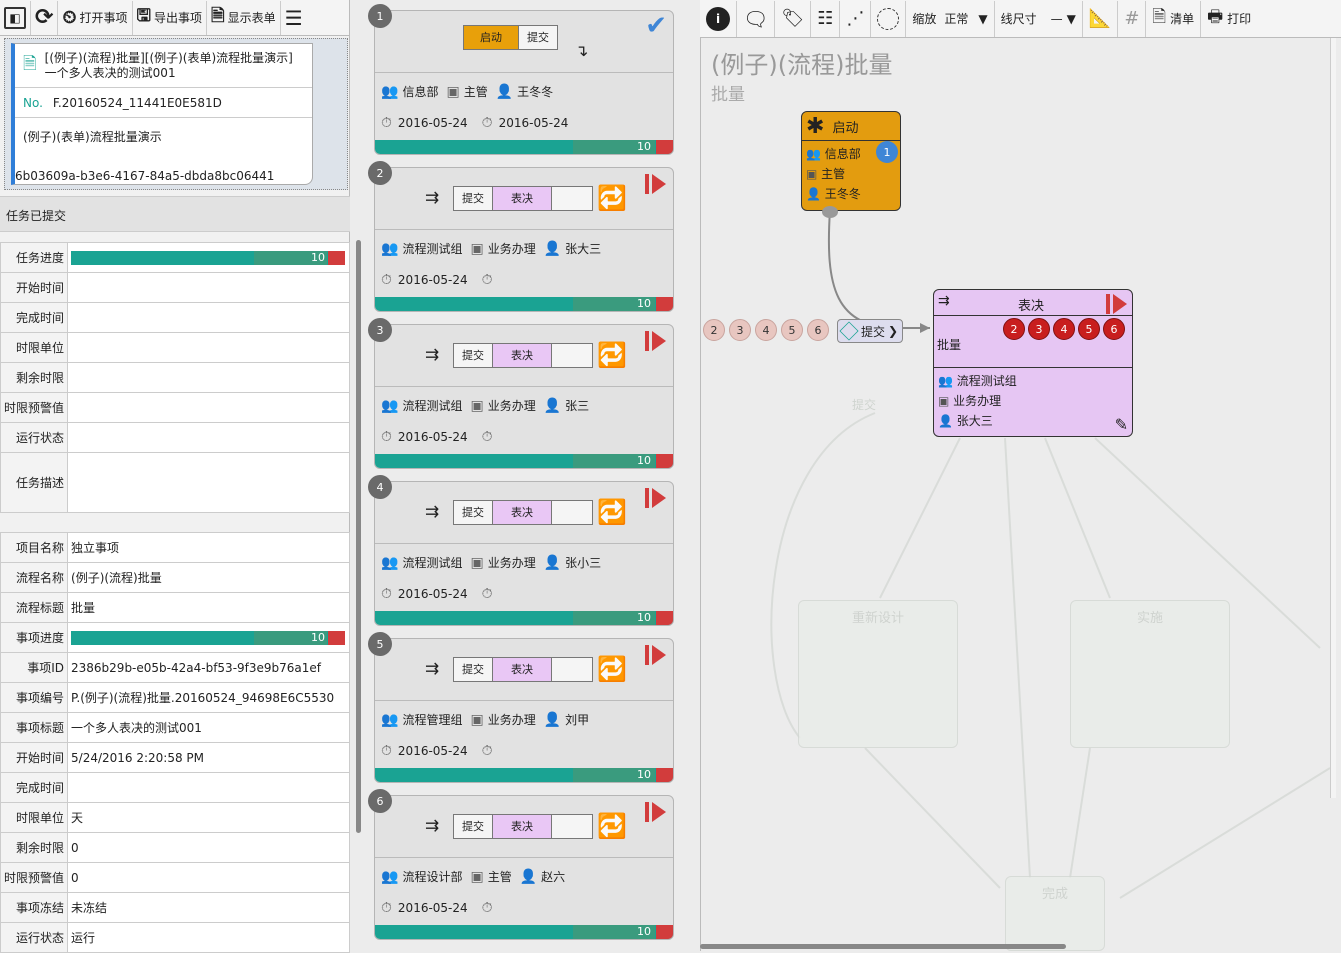  What do you see at coordinates (358, 536) in the screenshot?
I see `left-scrollbar` at bounding box center [358, 536].